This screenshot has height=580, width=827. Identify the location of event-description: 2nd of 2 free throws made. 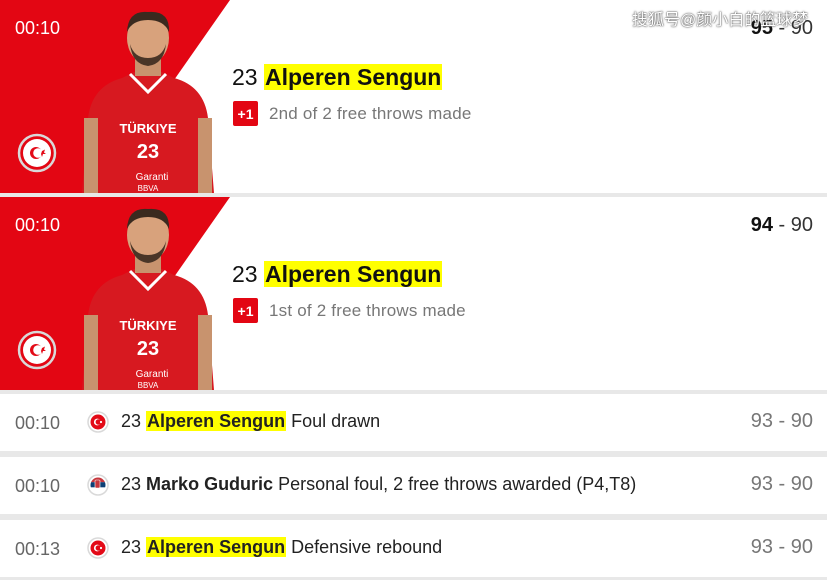
(370, 113).